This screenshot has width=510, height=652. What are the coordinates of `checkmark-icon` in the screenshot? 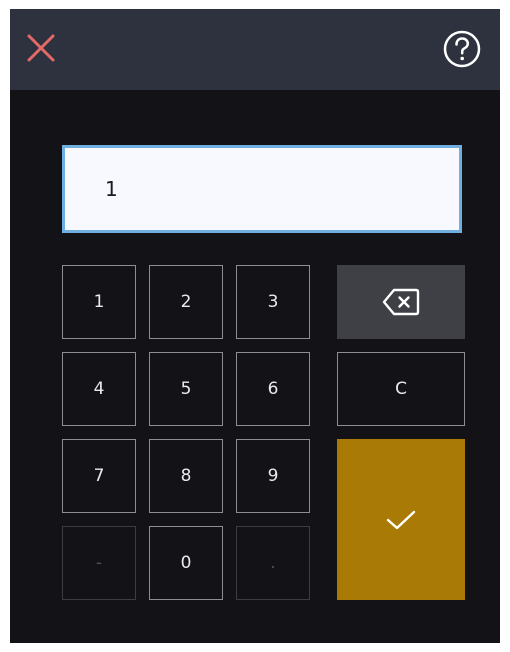 It's located at (401, 519).